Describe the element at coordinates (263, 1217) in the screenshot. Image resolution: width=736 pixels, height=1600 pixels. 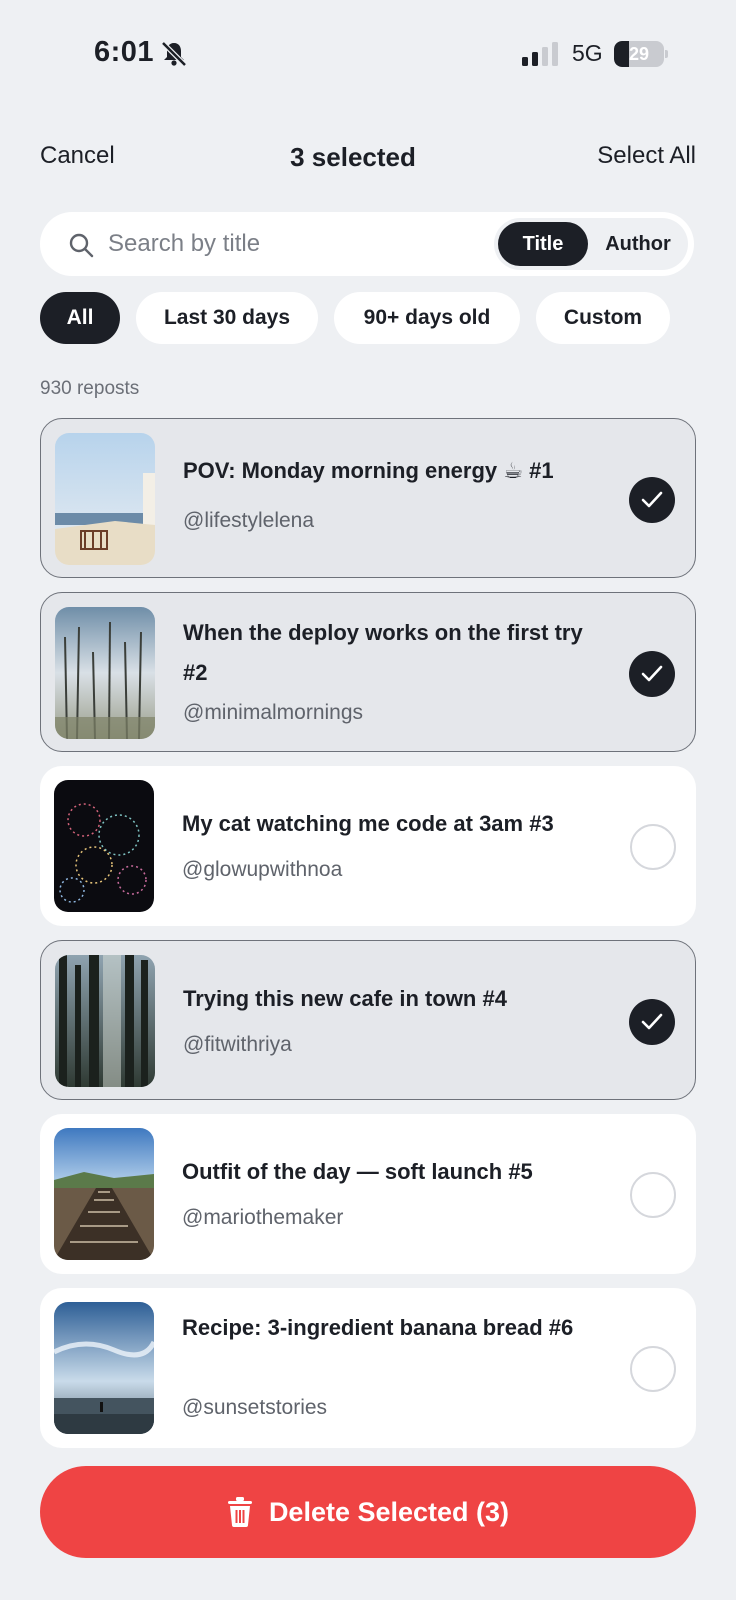
I see `post-author: @mariothemaker` at that location.